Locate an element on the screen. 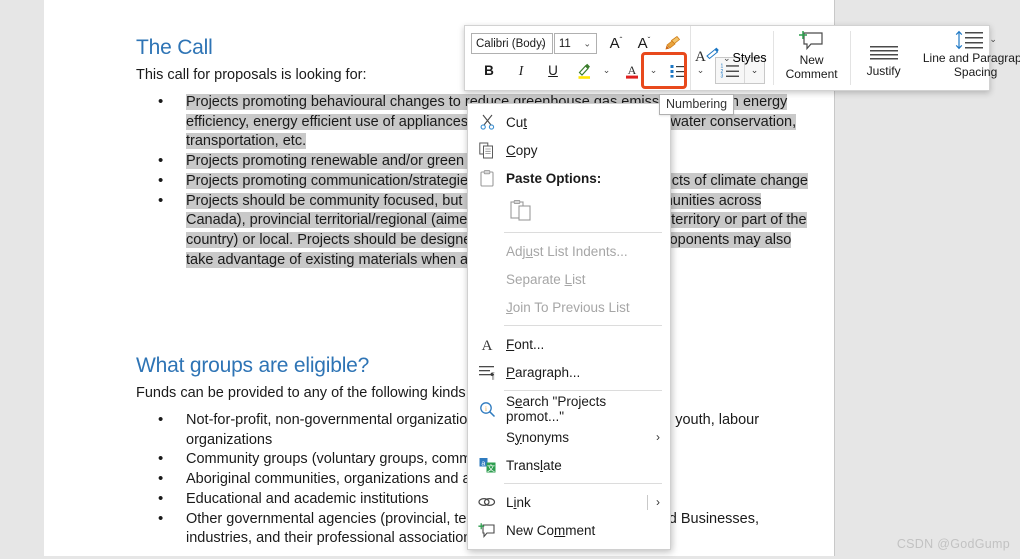  underline-label: U is located at coordinates (553, 70).